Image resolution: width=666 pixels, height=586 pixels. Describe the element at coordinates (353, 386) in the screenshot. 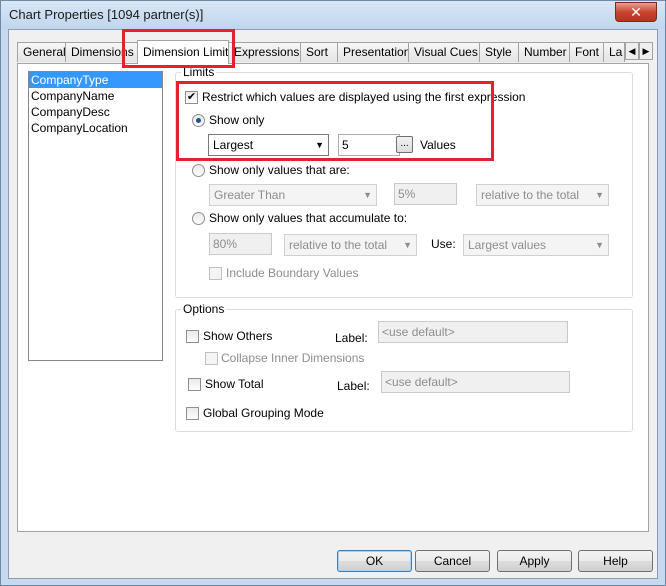

I see `show-total-label-caption: Label:` at that location.